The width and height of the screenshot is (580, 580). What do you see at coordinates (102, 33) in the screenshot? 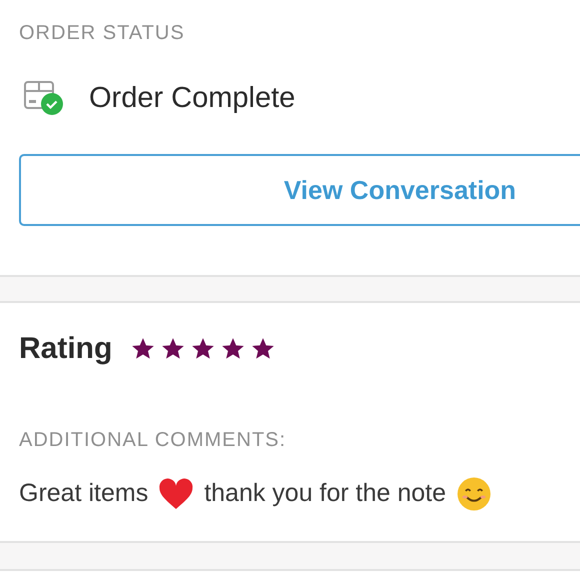
I see `section-heading: ORDER STATUS` at bounding box center [102, 33].